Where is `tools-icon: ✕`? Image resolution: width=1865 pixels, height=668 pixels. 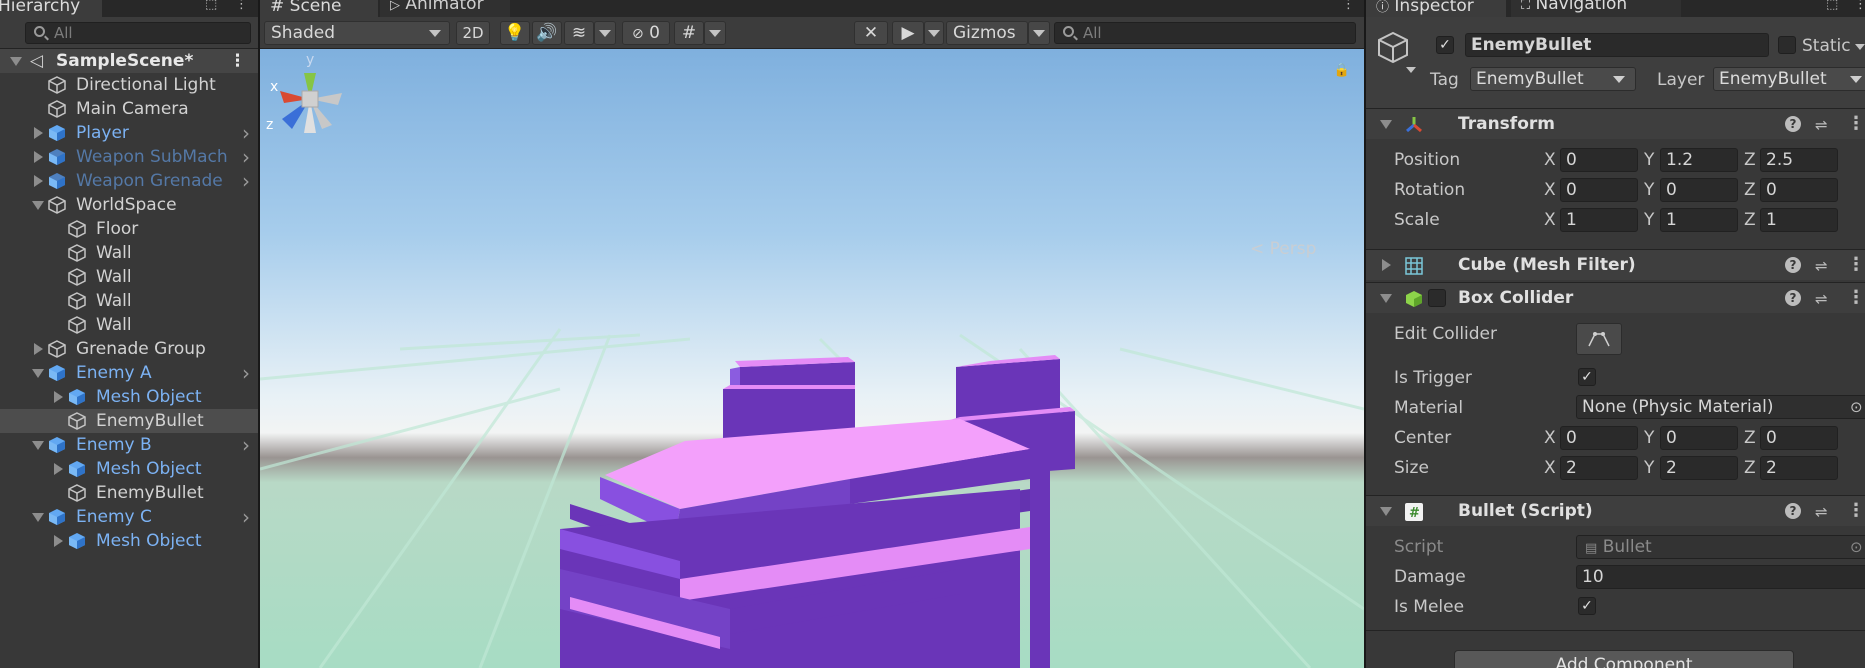
tools-icon: ✕ is located at coordinates (871, 33).